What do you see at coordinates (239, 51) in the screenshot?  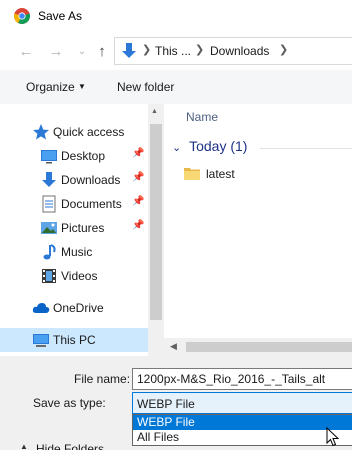 I see `breadcrumb-downloads: Downloads` at bounding box center [239, 51].